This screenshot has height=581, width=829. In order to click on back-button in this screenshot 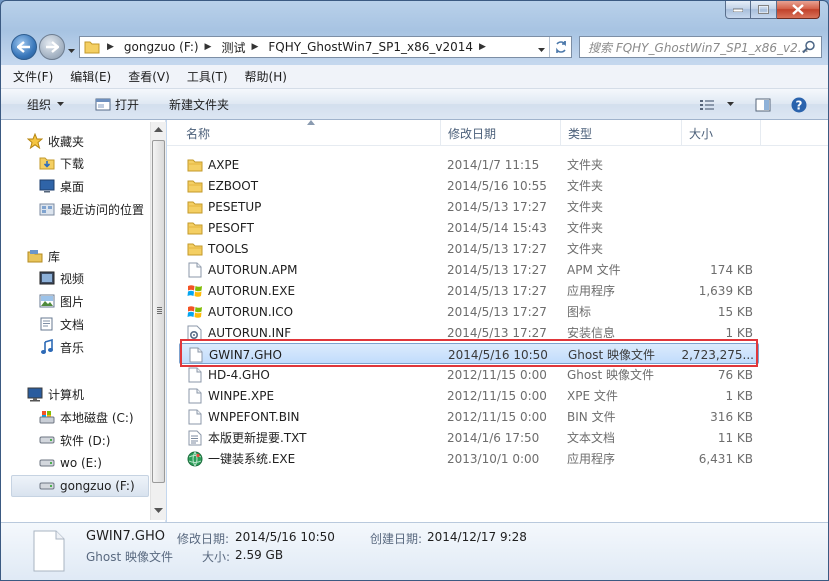, I will do `click(24, 47)`.